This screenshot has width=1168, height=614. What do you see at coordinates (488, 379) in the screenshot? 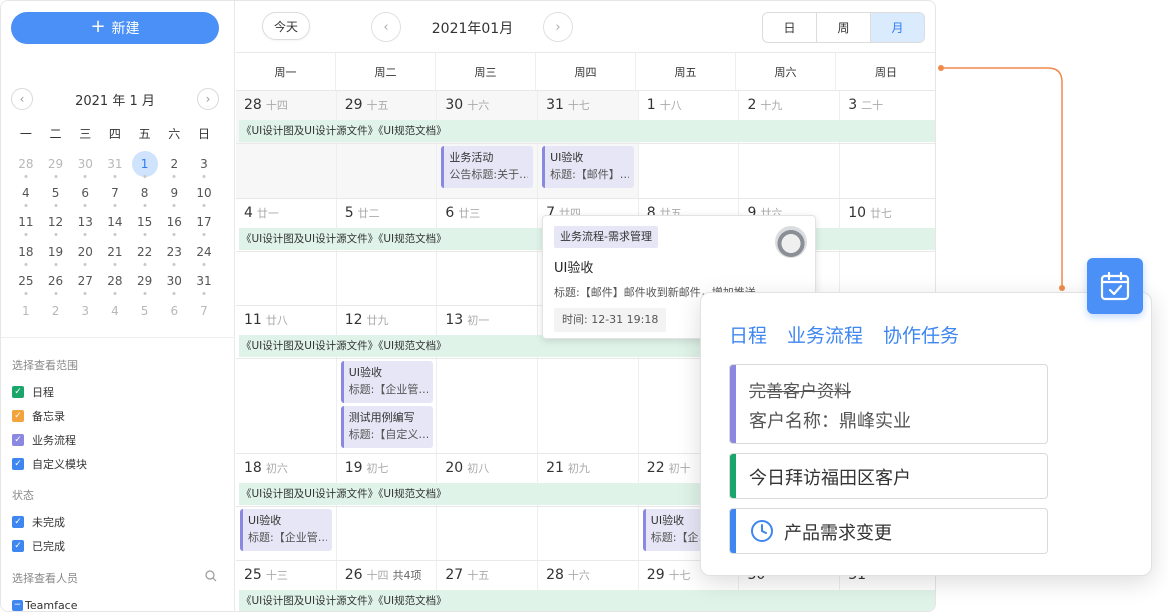
I see `calendar-day: 13 初一` at bounding box center [488, 379].